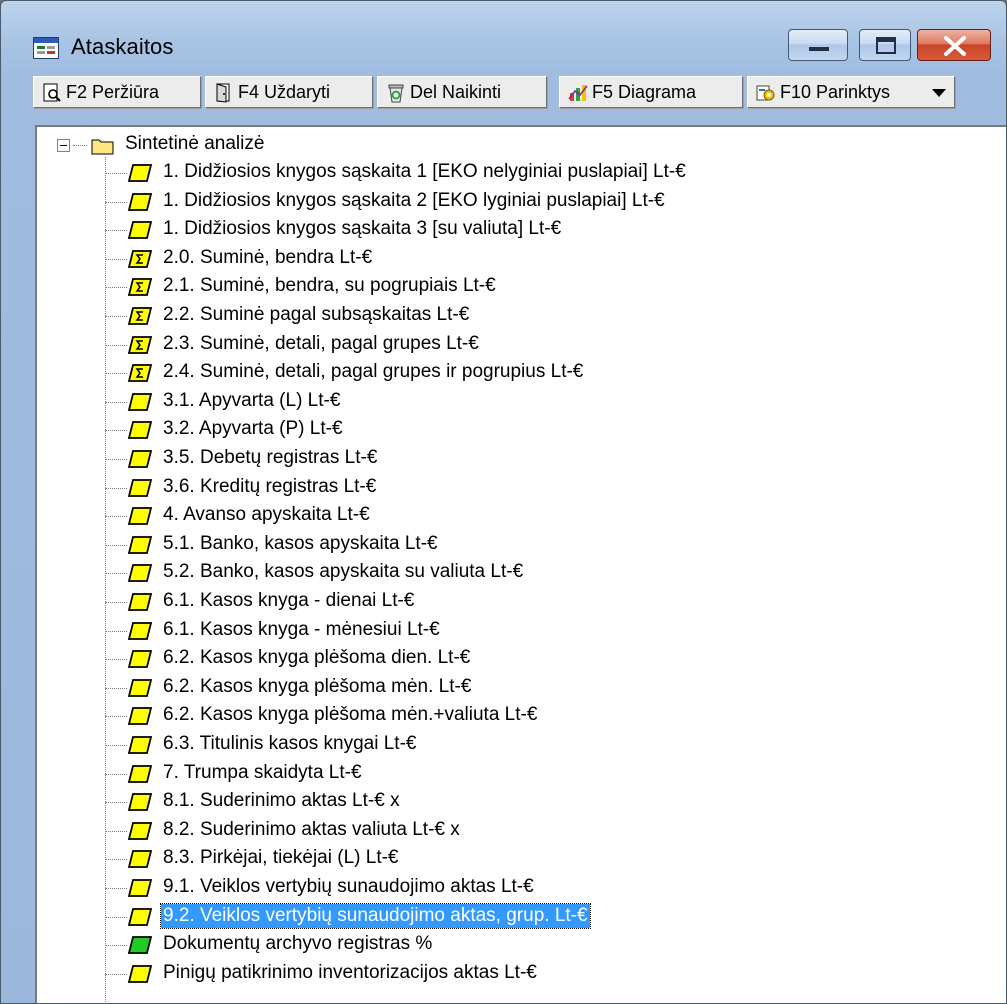 The height and width of the screenshot is (1004, 1007). I want to click on preview-button-label: F2 Peržiūra, so click(113, 92).